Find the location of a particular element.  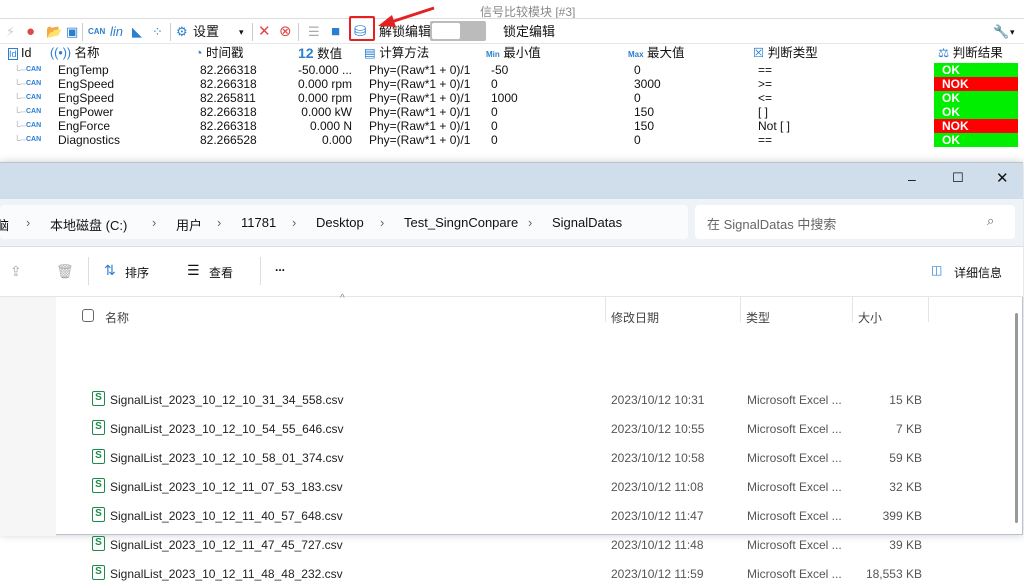

record-icon: ● is located at coordinates (30, 32).